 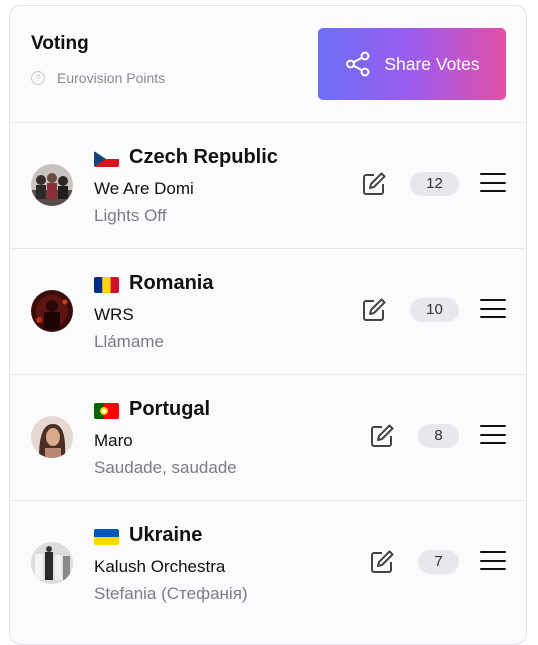 I want to click on share-votes-button: Share Votes, so click(x=412, y=64).